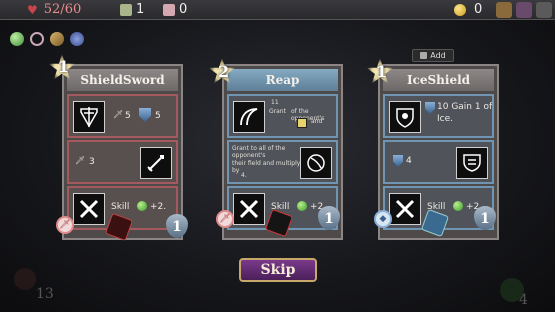  Describe the element at coordinates (128, 116) in the screenshot. I see `sword-value: 5` at that location.